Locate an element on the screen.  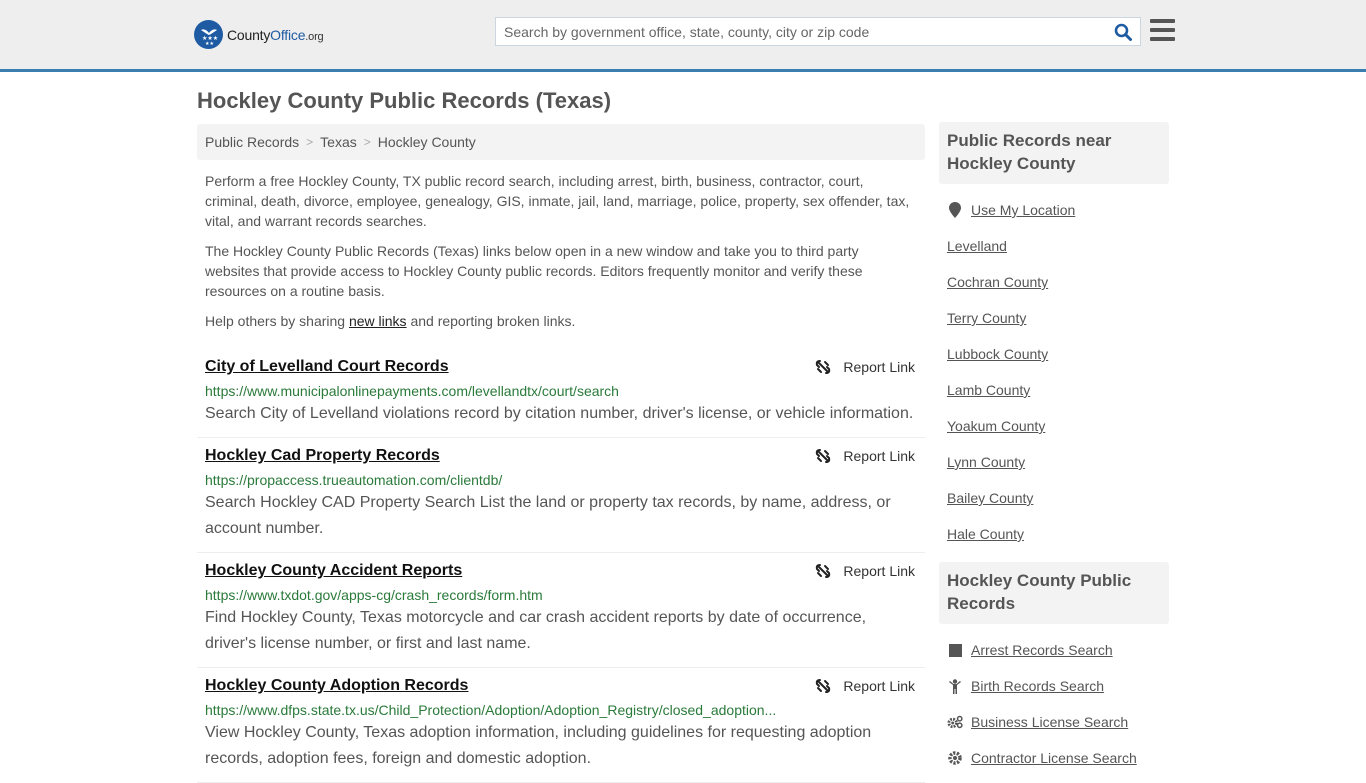
child-icon is located at coordinates (955, 686).